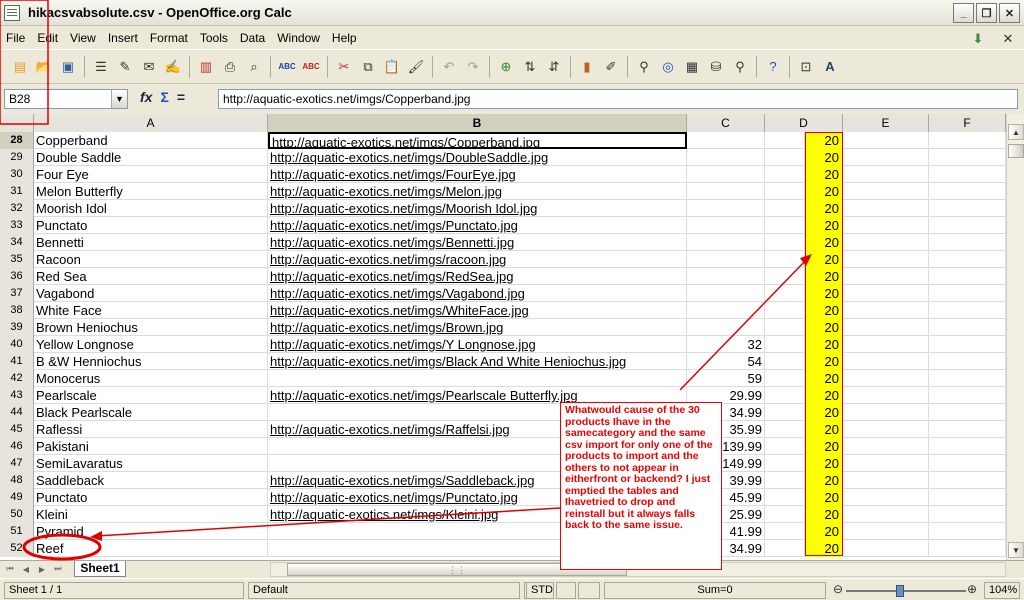 This screenshot has width=1024, height=600. I want to click on cut-icon: ✂, so click(344, 67).